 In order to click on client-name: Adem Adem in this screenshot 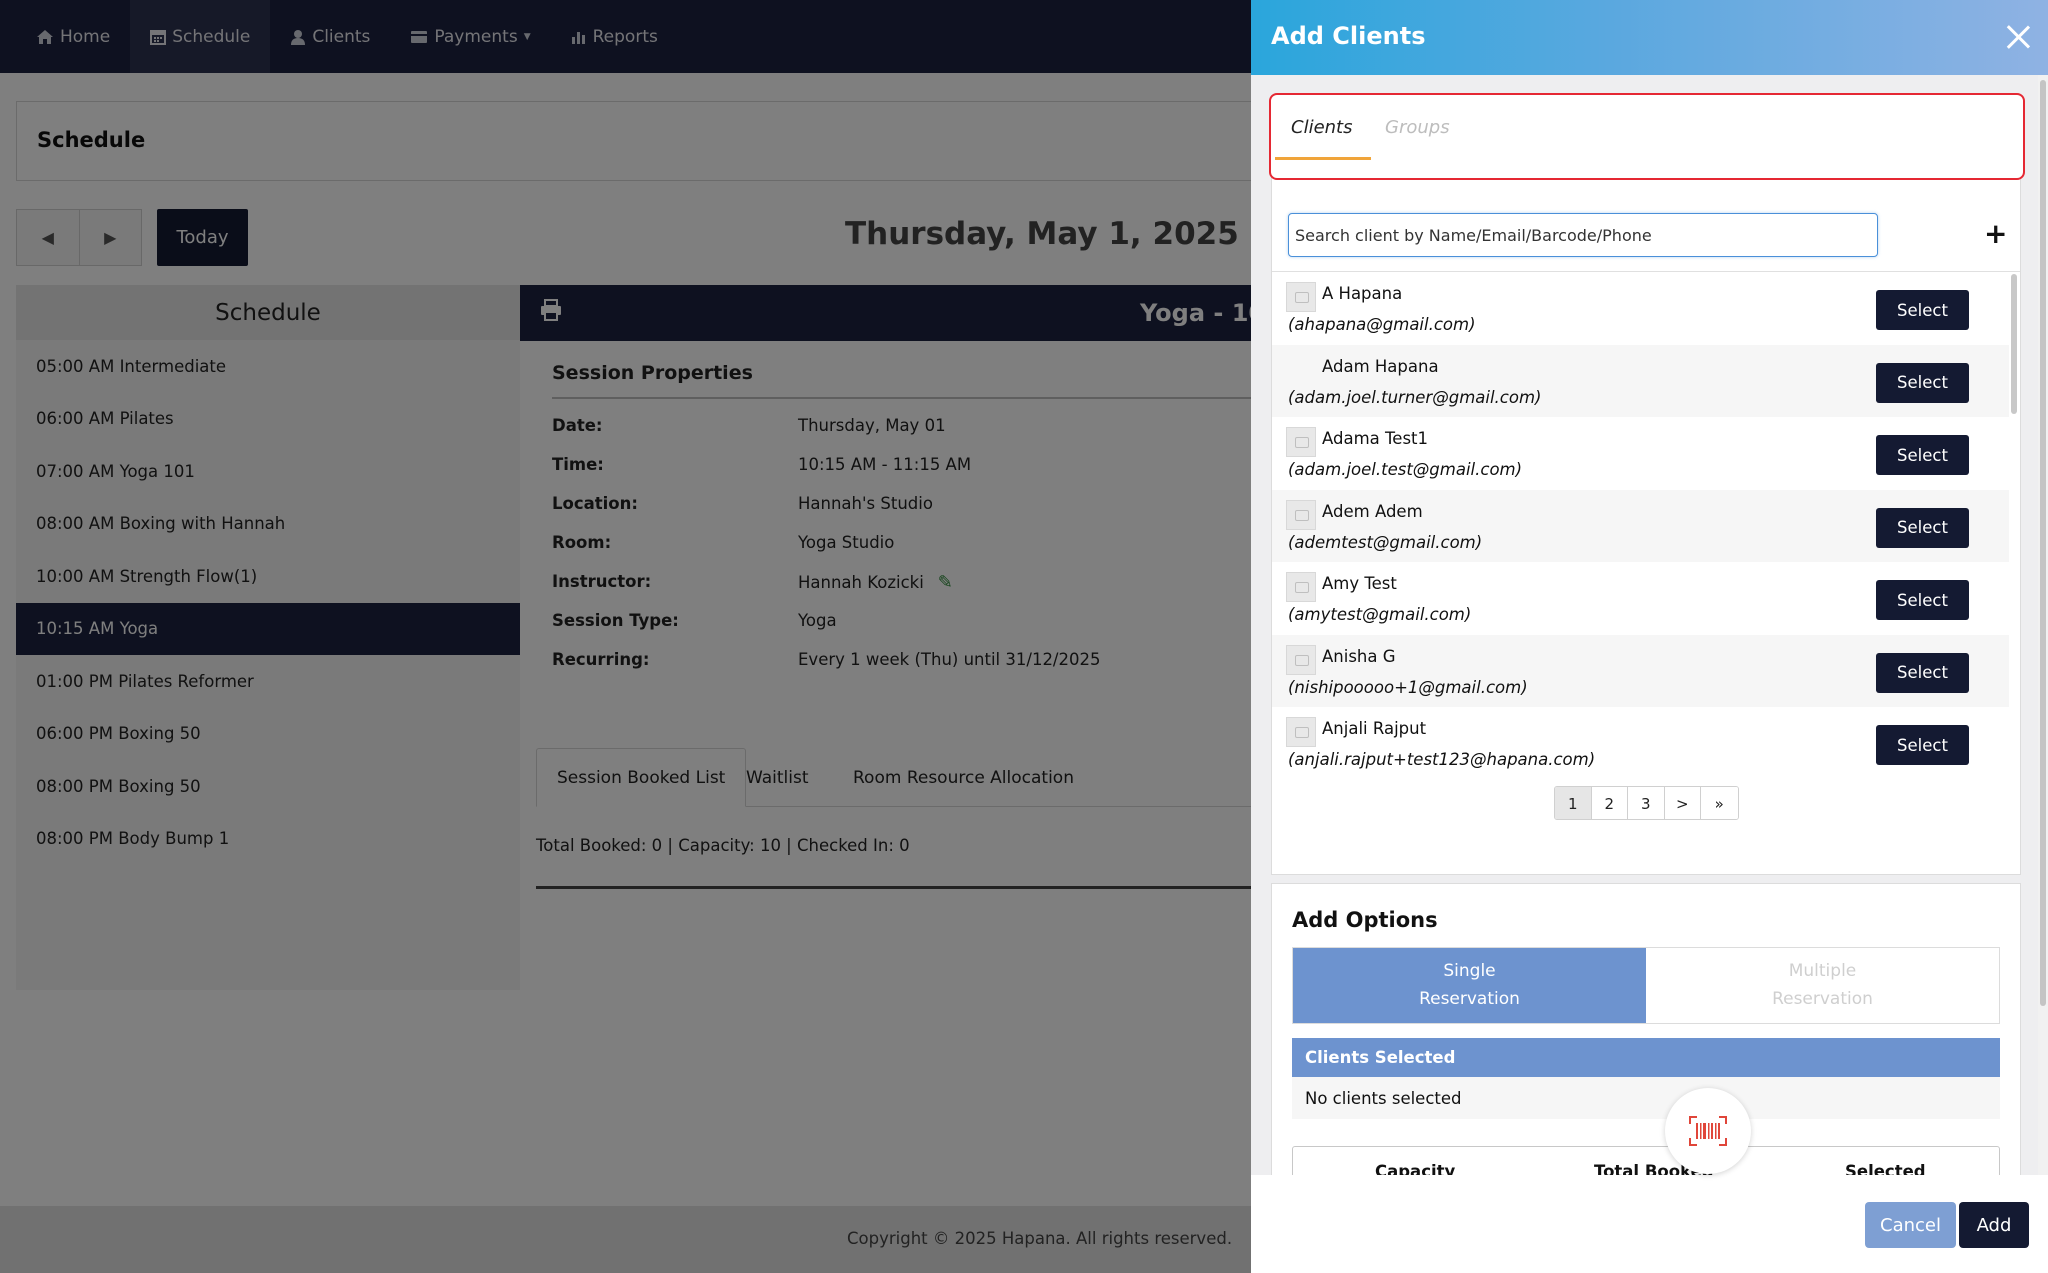, I will do `click(1372, 511)`.